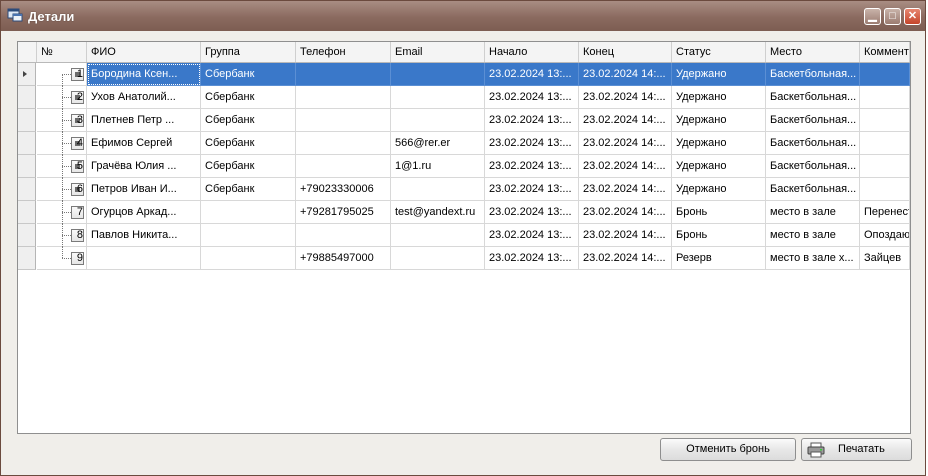 The image size is (928, 476). I want to click on column-header-status: Статус, so click(719, 52).